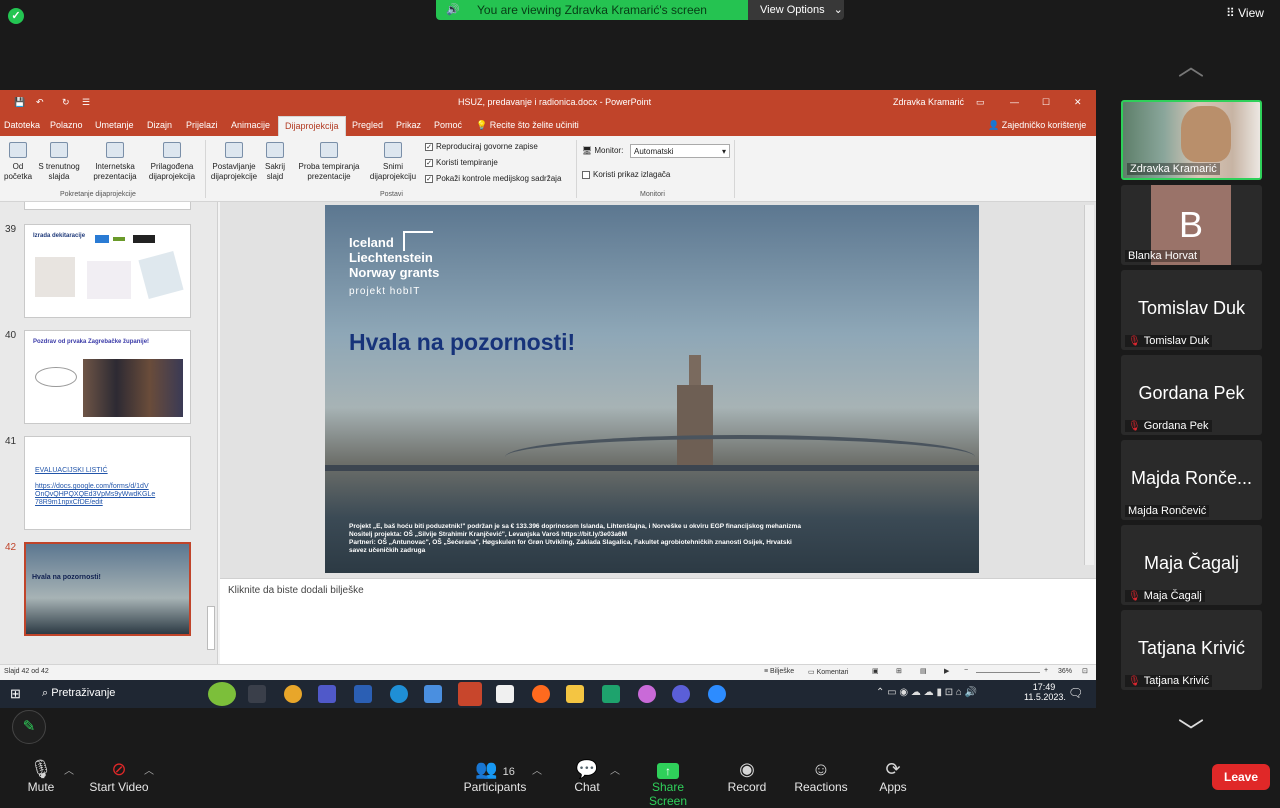 The image size is (1280, 808). I want to click on tab-prijelazi: Prijelazi, so click(202, 125).